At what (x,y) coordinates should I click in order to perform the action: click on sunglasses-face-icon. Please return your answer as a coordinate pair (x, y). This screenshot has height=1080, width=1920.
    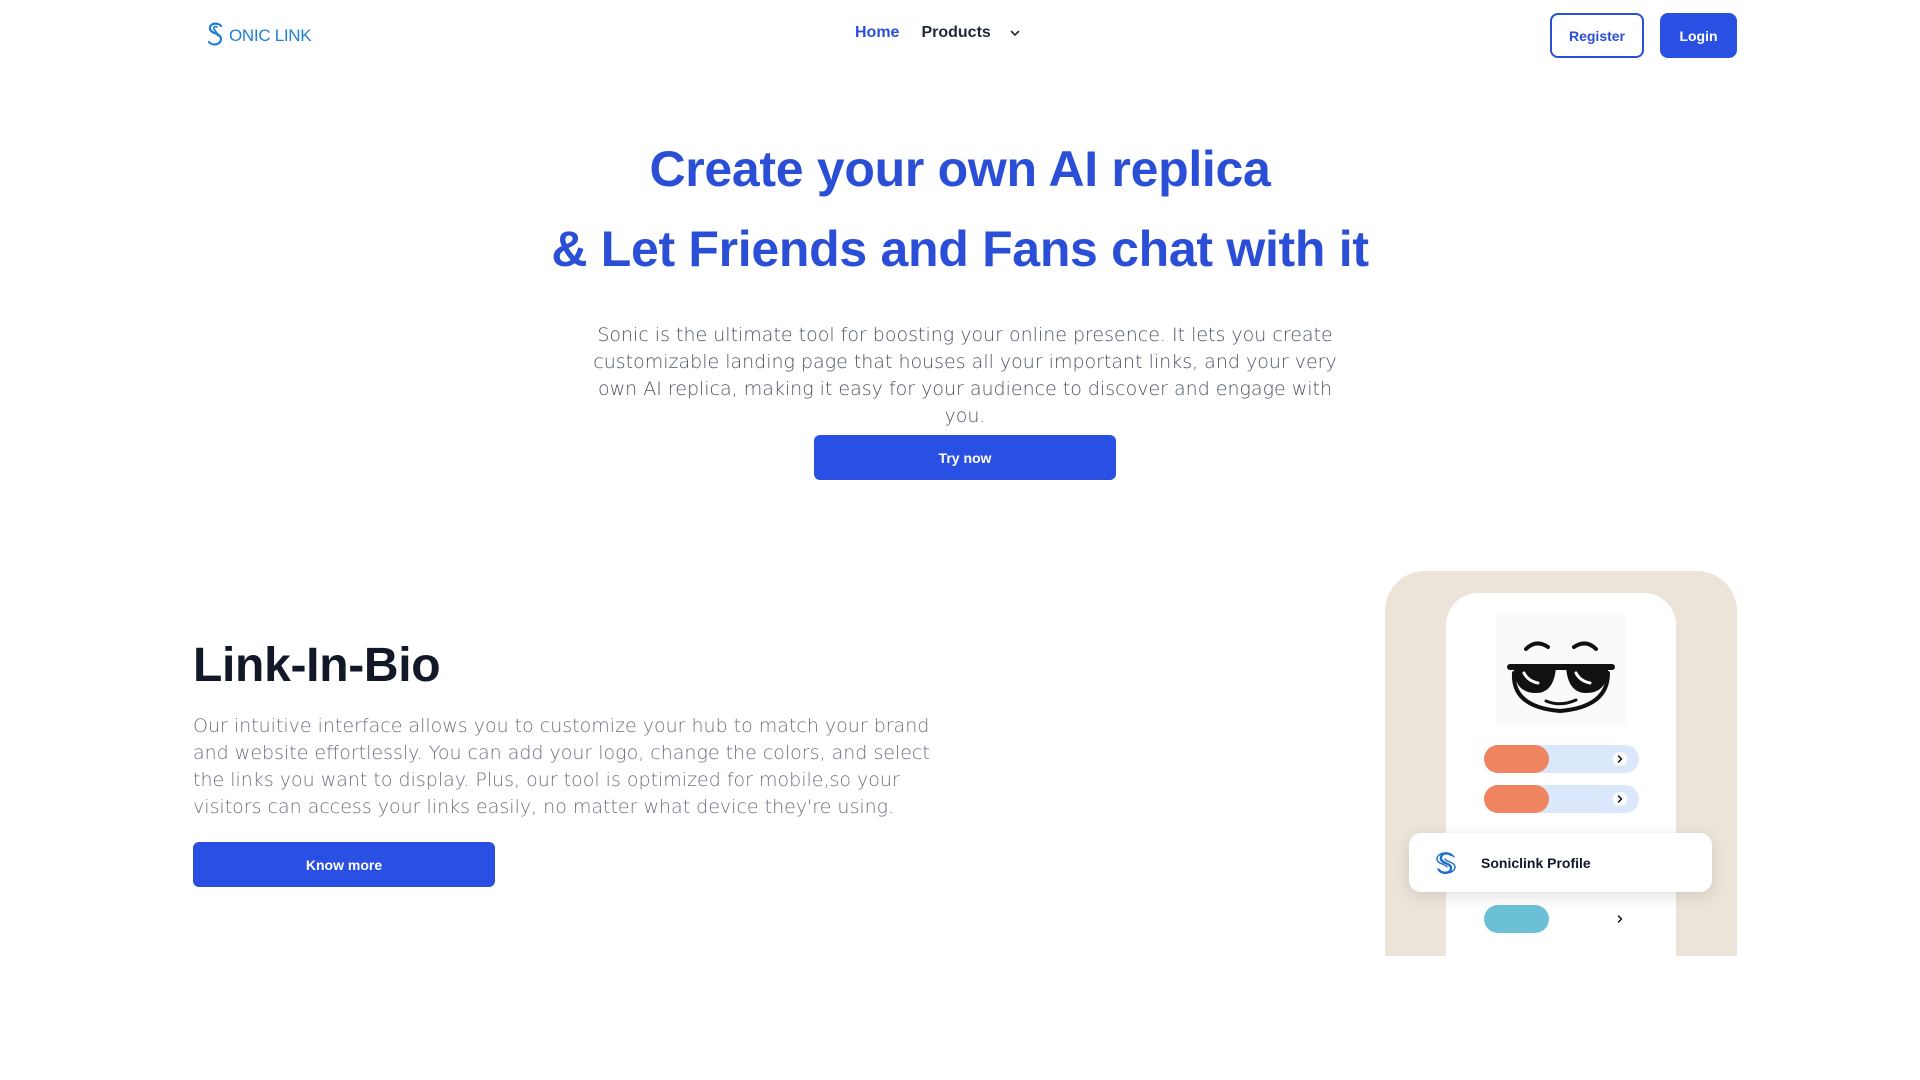
    Looking at the image, I should click on (1561, 677).